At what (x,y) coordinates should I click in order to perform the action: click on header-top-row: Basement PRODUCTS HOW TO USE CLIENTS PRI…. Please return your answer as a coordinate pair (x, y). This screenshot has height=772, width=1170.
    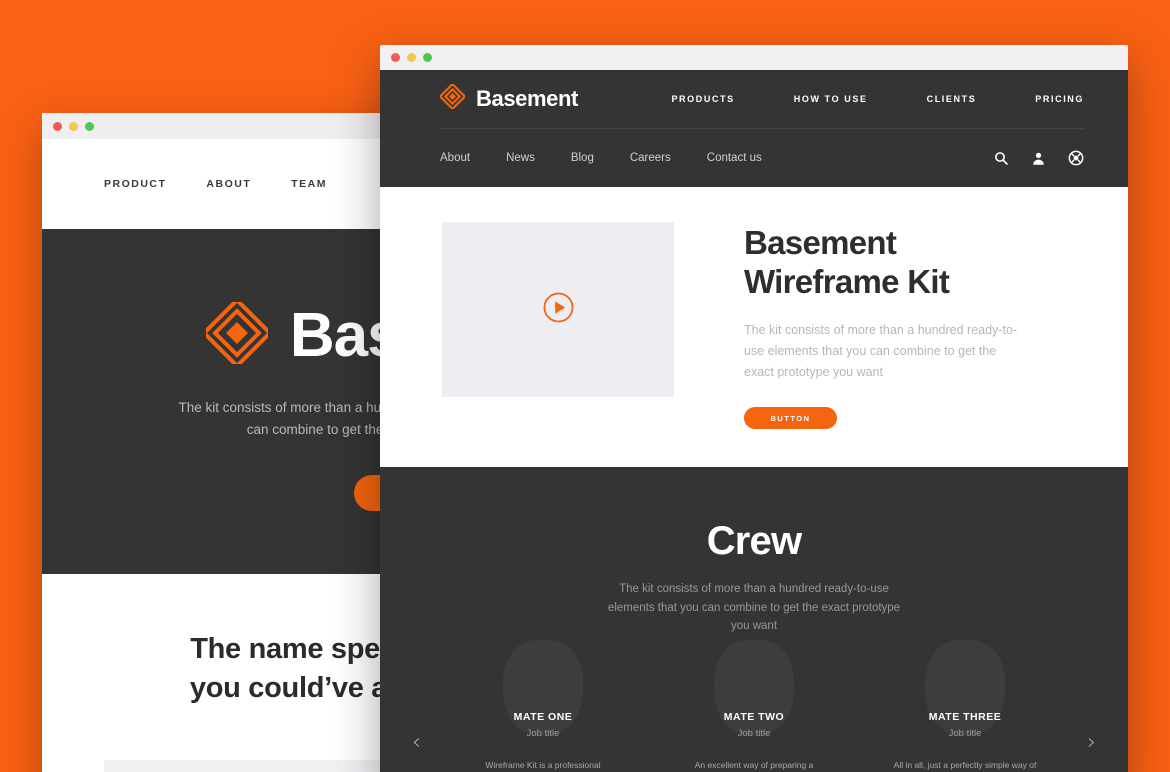
    Looking at the image, I should click on (754, 99).